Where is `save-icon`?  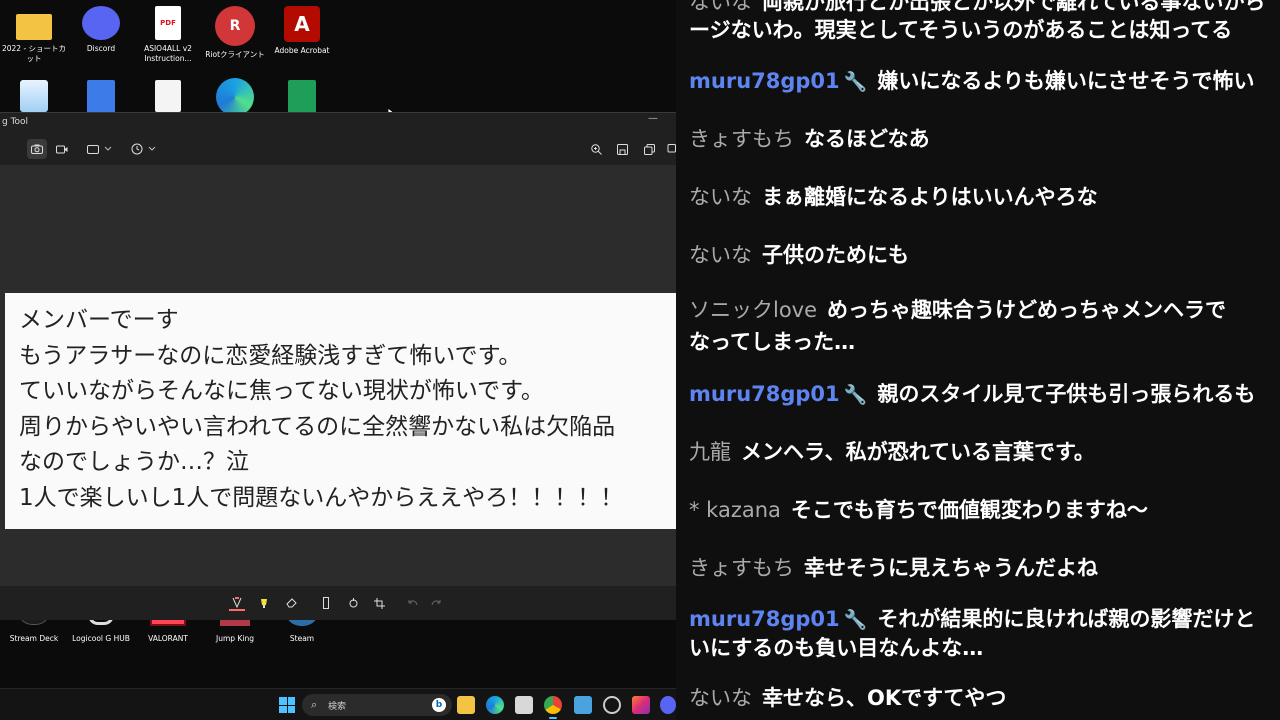
save-icon is located at coordinates (622, 149).